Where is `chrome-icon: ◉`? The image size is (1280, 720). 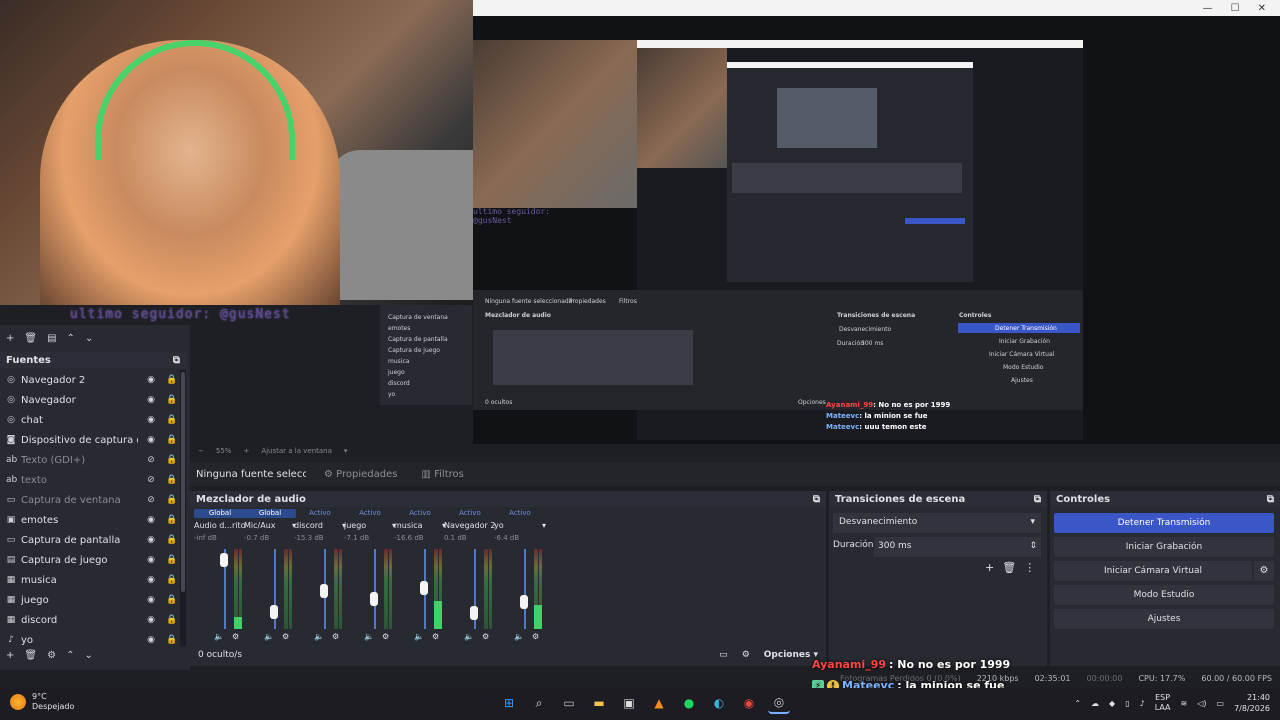
chrome-icon: ◉ is located at coordinates (749, 703).